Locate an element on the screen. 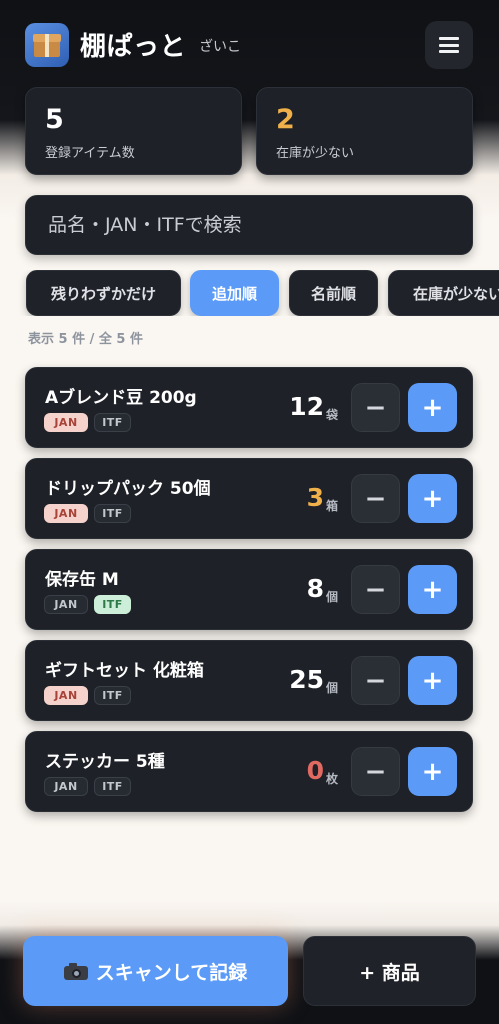 Image resolution: width=499 pixels, height=1024 pixels. hamburger-menu-icon is located at coordinates (449, 45).